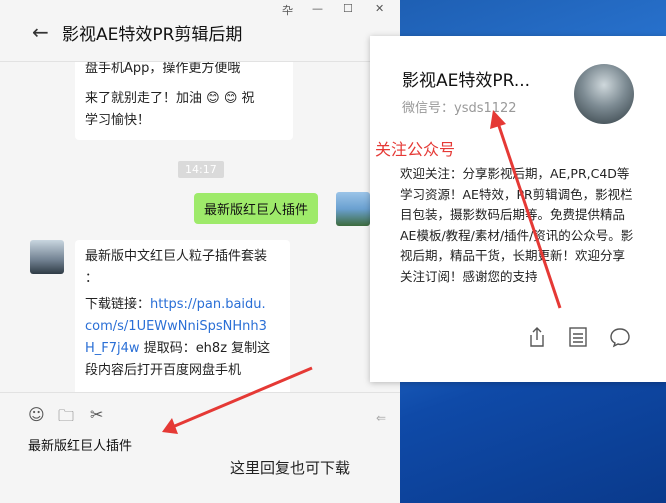 The height and width of the screenshot is (503, 666). I want to click on wechat-id: 微信号：ysds1122, so click(459, 108).